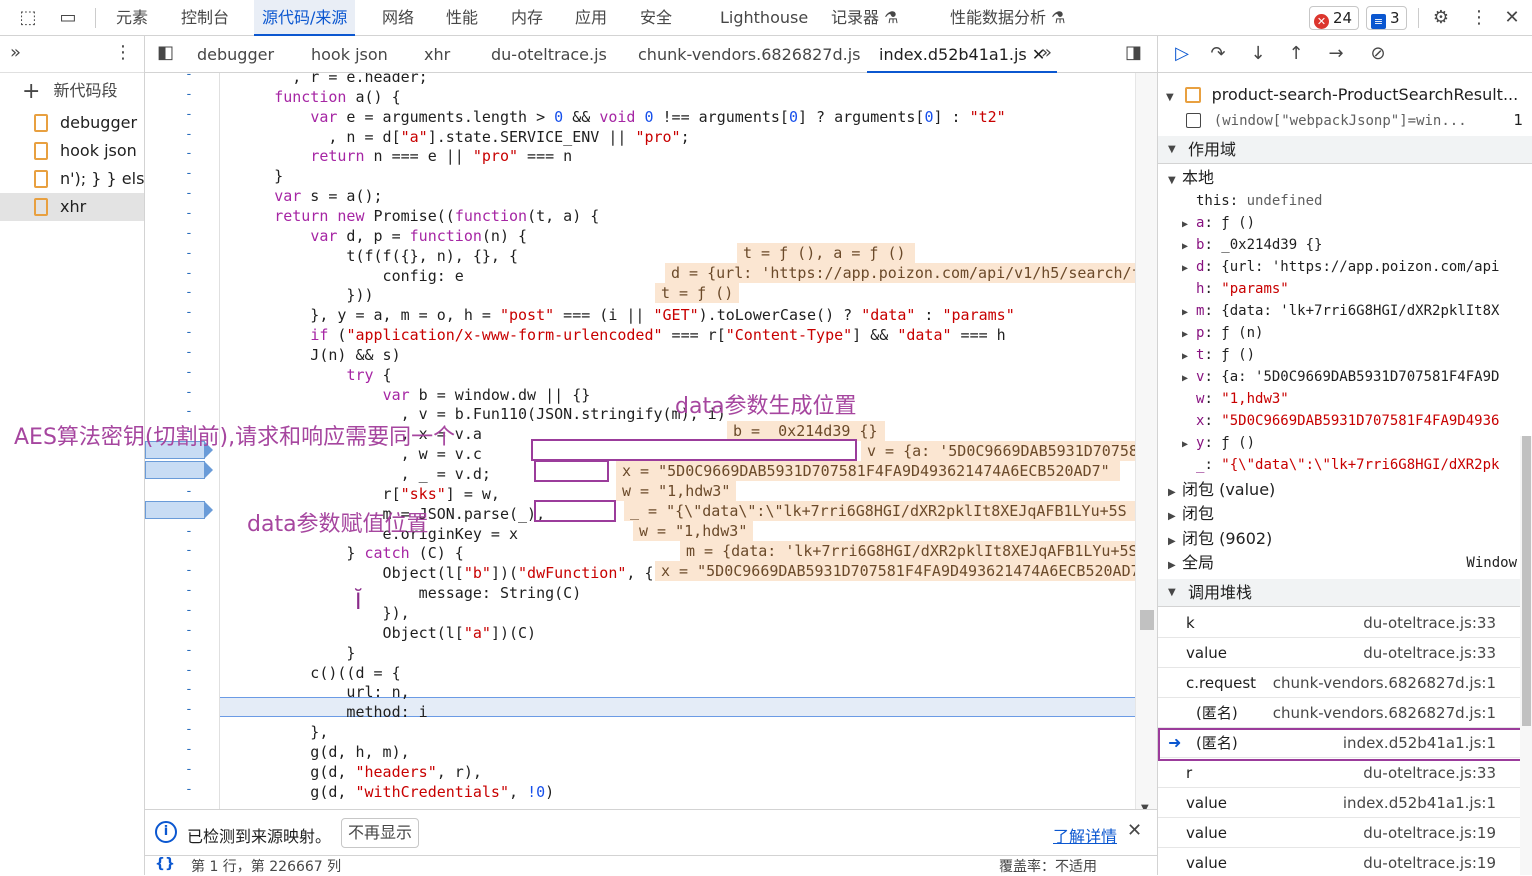 This screenshot has width=1532, height=876. I want to click on step-icon: →, so click(1336, 54).